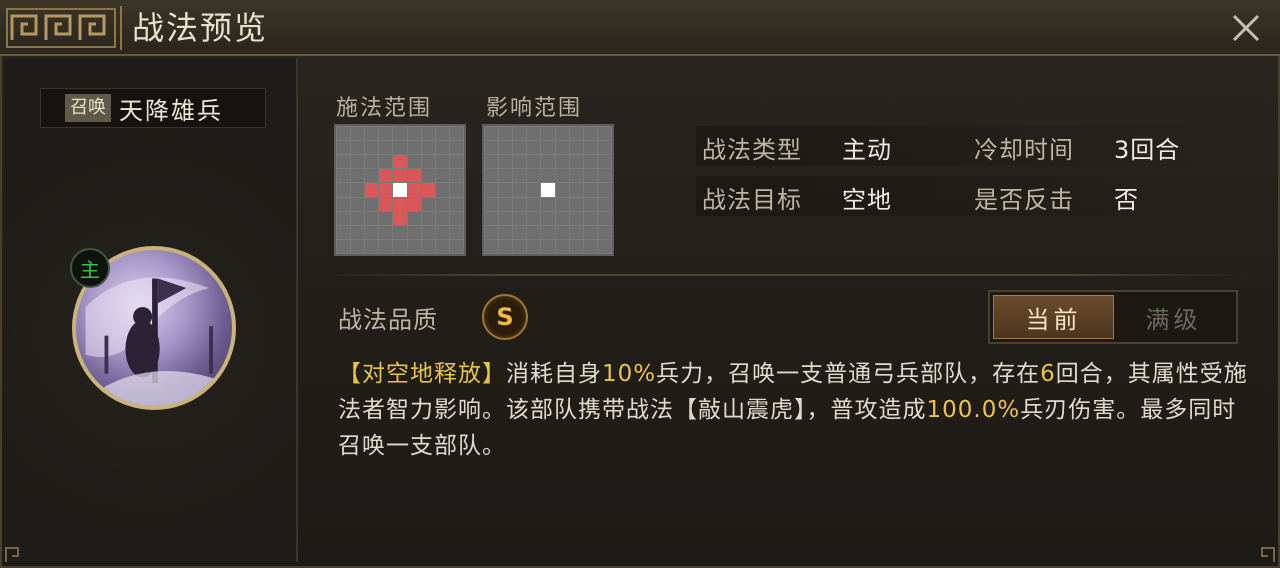 The height and width of the screenshot is (568, 1280). I want to click on desc-value: 10%, so click(629, 374).